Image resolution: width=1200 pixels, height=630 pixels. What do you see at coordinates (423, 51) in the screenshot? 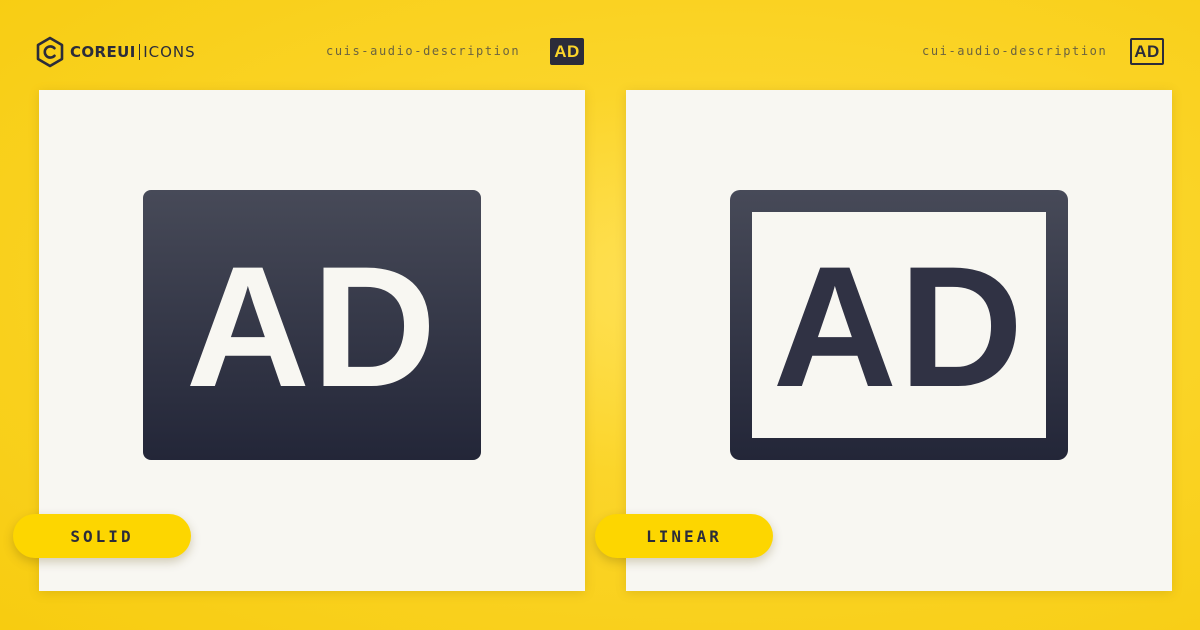
I see `solid-icon-name: cuis-audio-description` at bounding box center [423, 51].